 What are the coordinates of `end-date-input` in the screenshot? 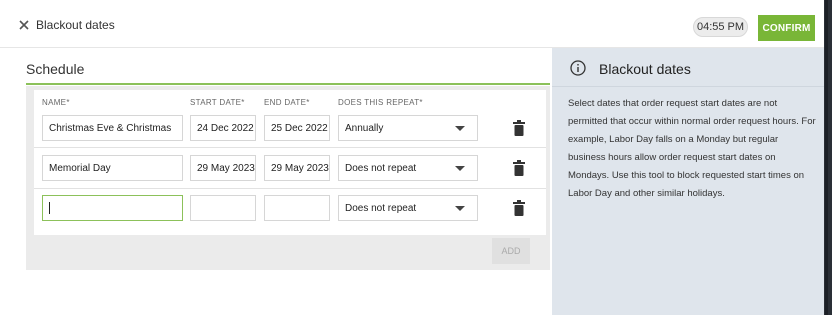 It's located at (297, 208).